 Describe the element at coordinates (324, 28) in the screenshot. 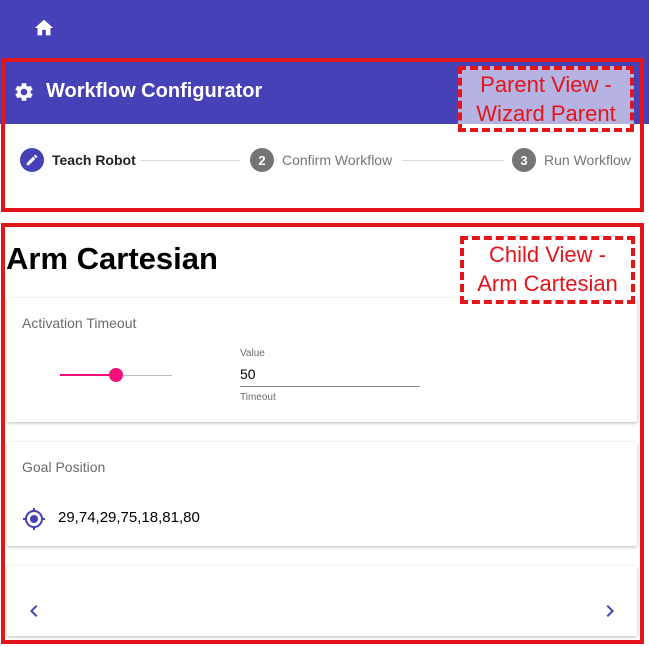

I see `top-app-bar` at that location.